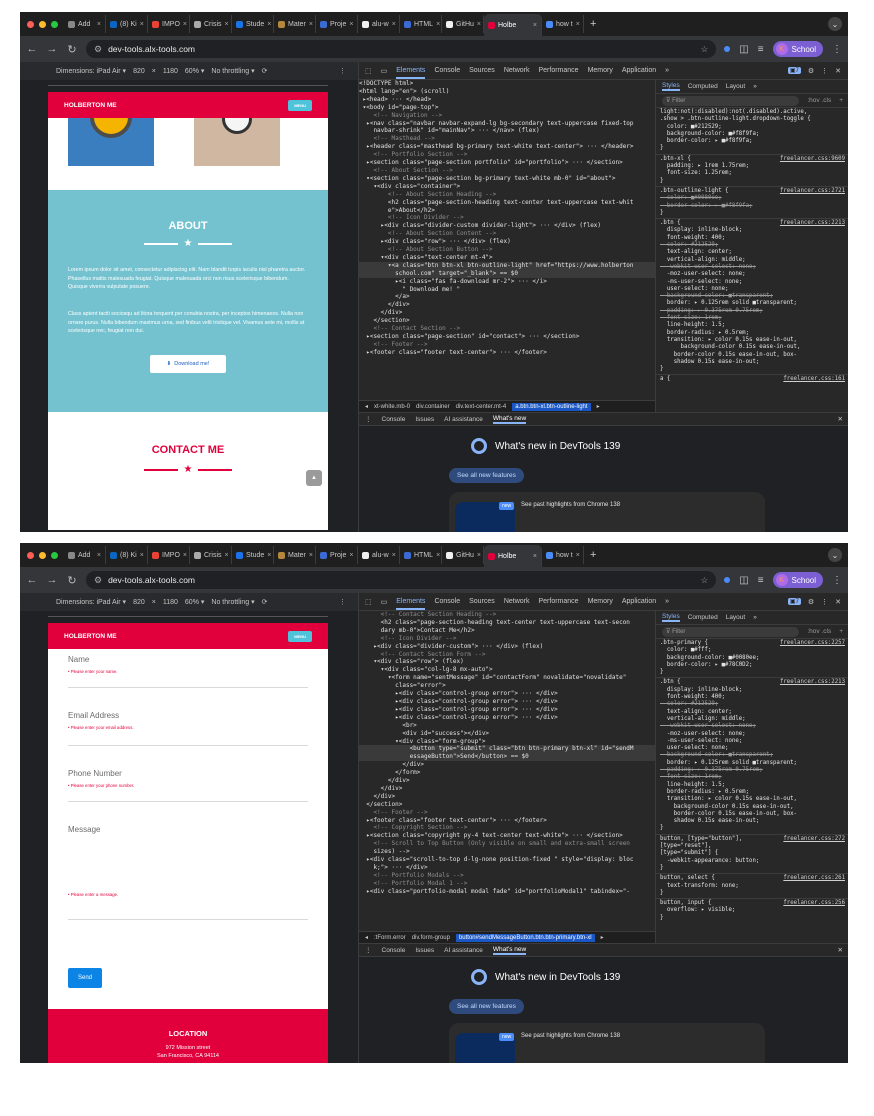 This screenshot has width=874, height=1116. Describe the element at coordinates (600, 601) in the screenshot. I see `devtools-tab: Memory` at that location.